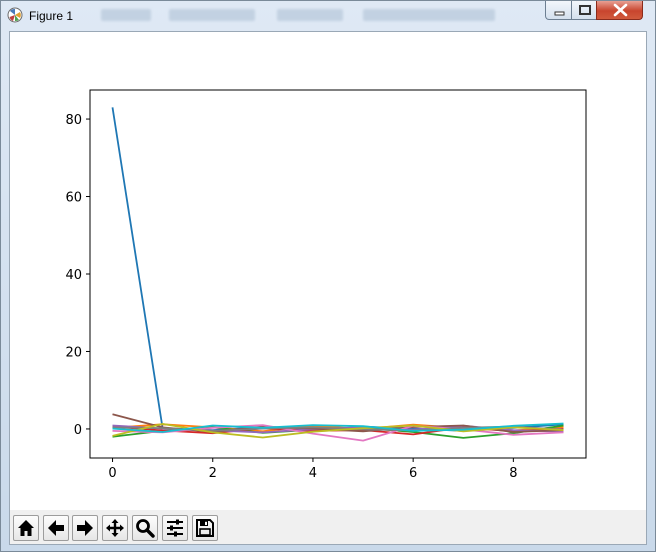 This screenshot has height=552, width=656. I want to click on y-tick-label: 60, so click(73, 198).